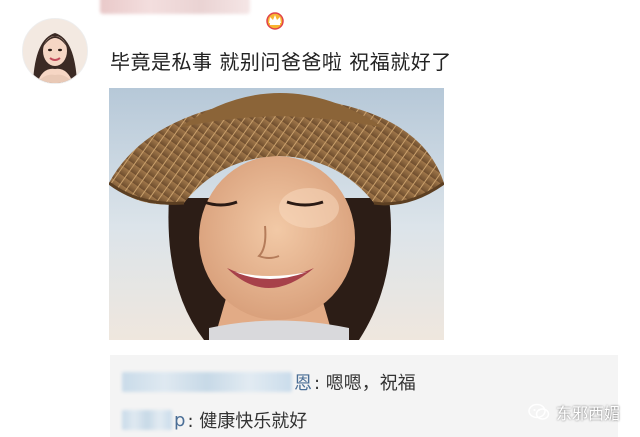  Describe the element at coordinates (281, 62) in the screenshot. I see `comment-text: 毕竟是私事 就别问爸爸啦 祝福就好了` at that location.